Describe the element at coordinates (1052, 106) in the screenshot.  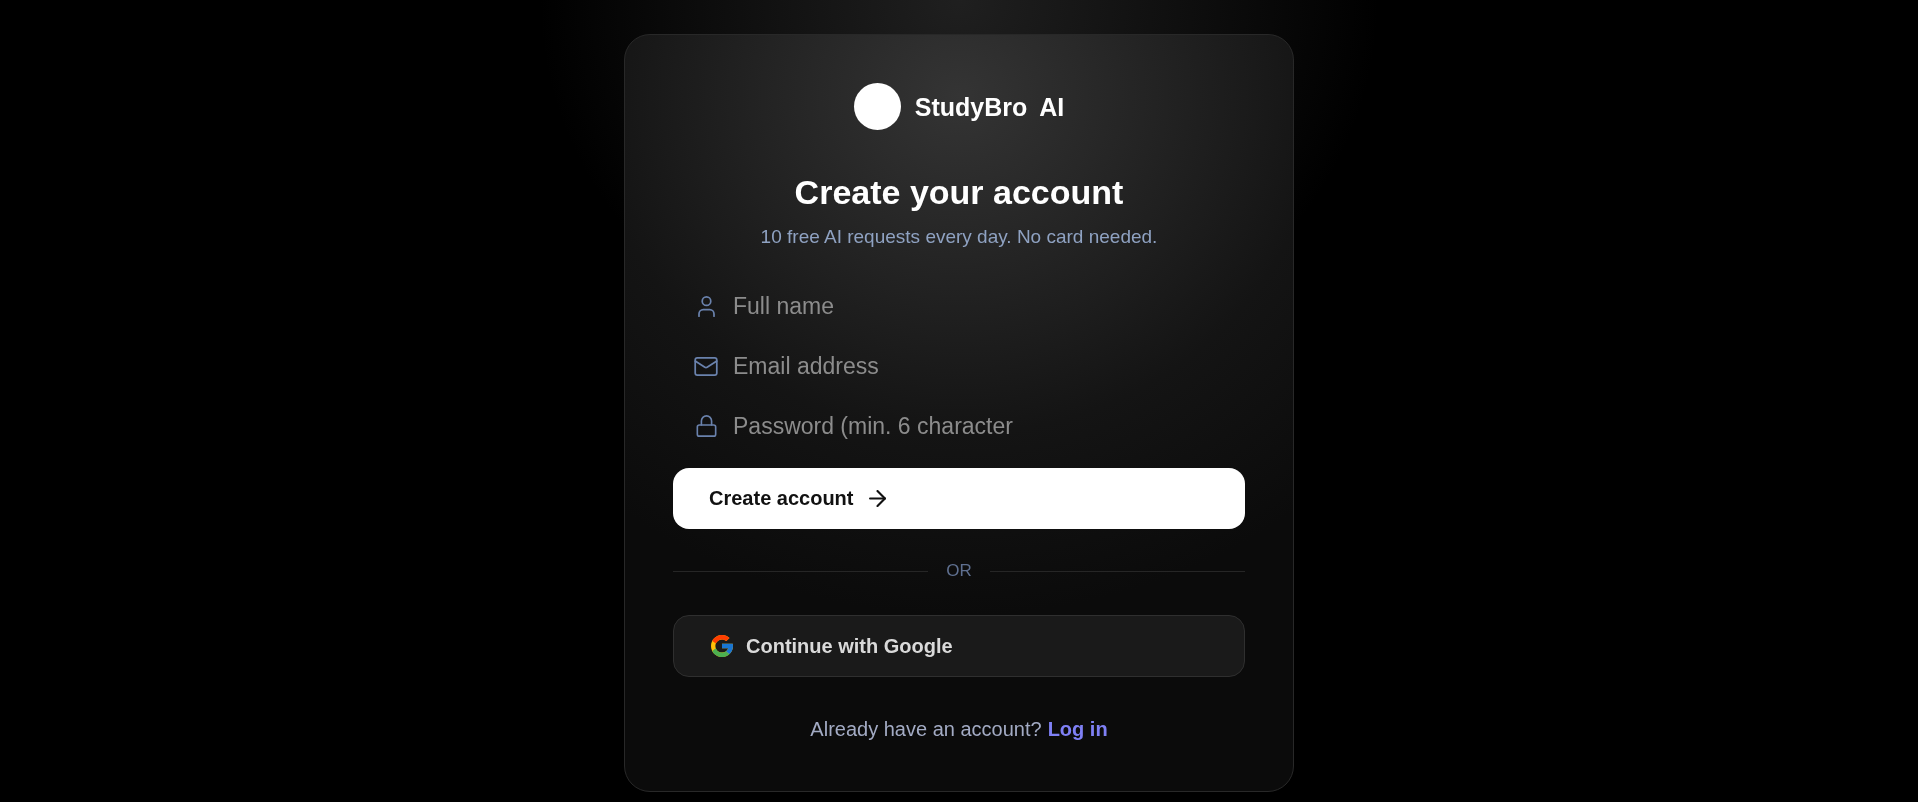
I see `brand-suffix: AI` at that location.